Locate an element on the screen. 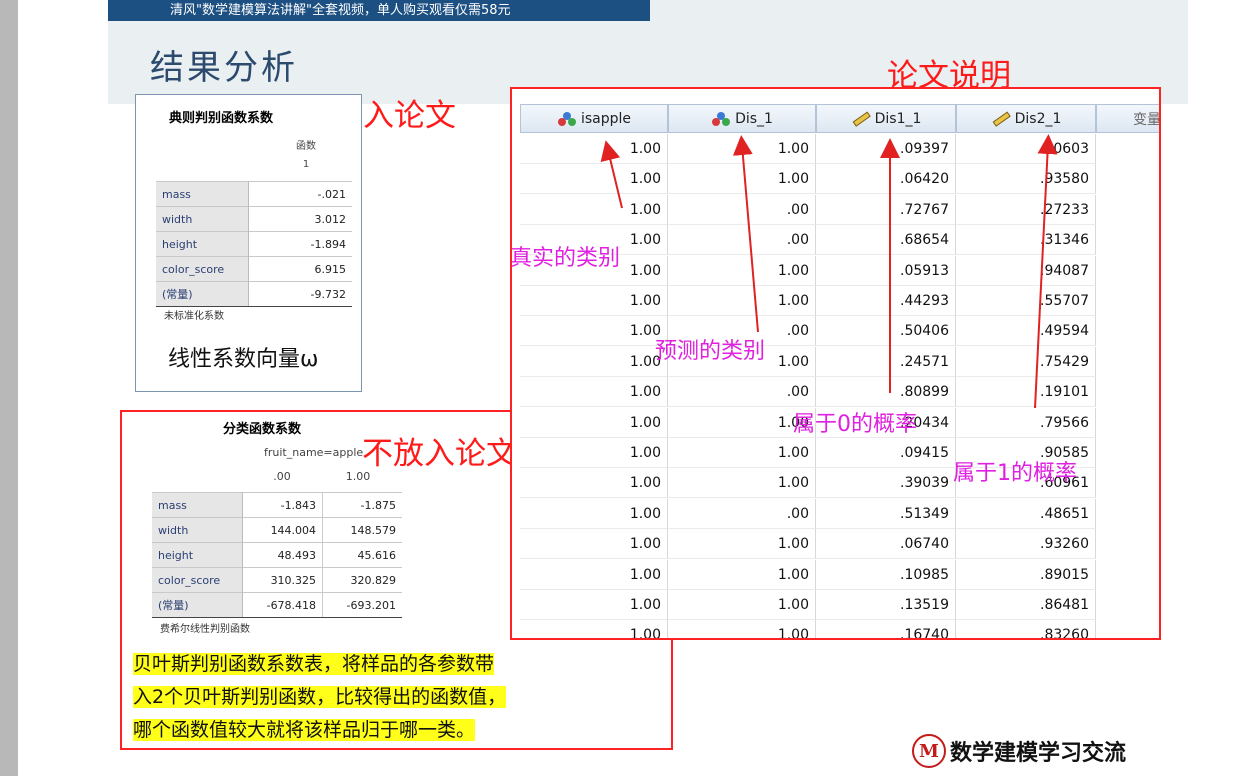 The width and height of the screenshot is (1237, 776). prob-0-label: 属于0的概率 is located at coordinates (855, 424).